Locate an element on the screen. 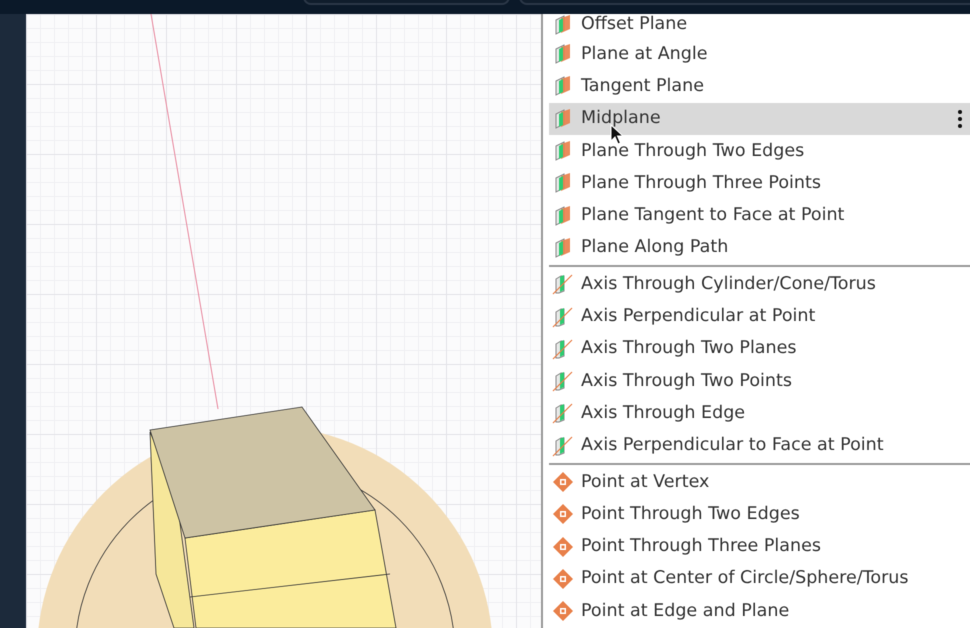 The height and width of the screenshot is (628, 970). menu-item: Plane Tangent to Face at Point is located at coordinates (759, 215).